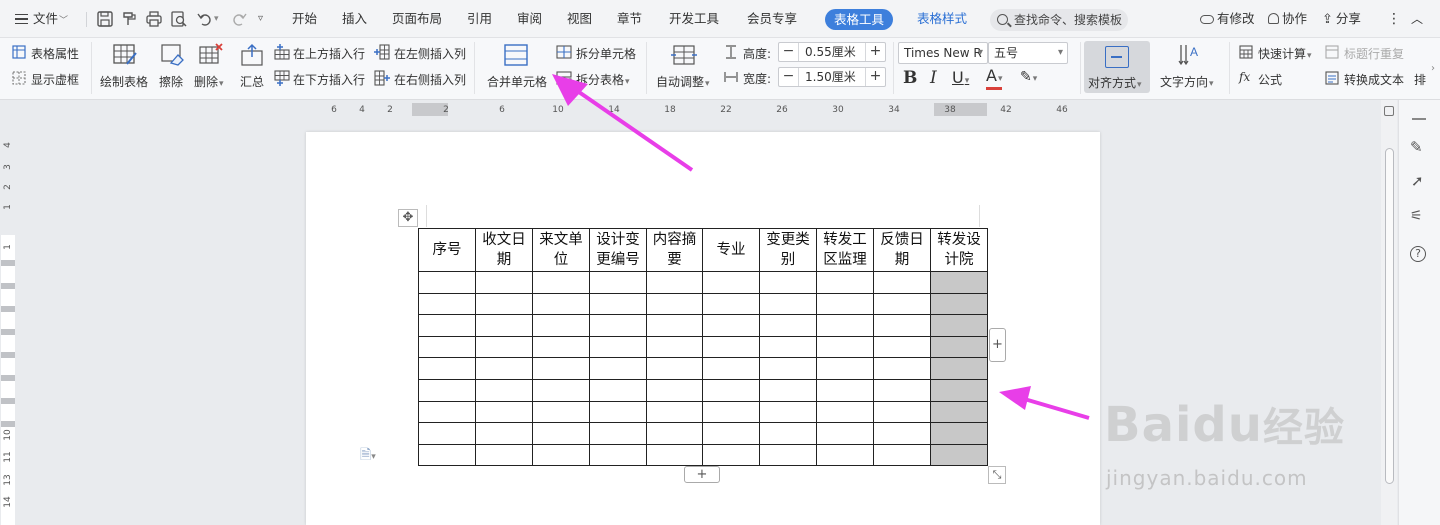  What do you see at coordinates (702, 474) in the screenshot?
I see `add-row-button: +` at bounding box center [702, 474].